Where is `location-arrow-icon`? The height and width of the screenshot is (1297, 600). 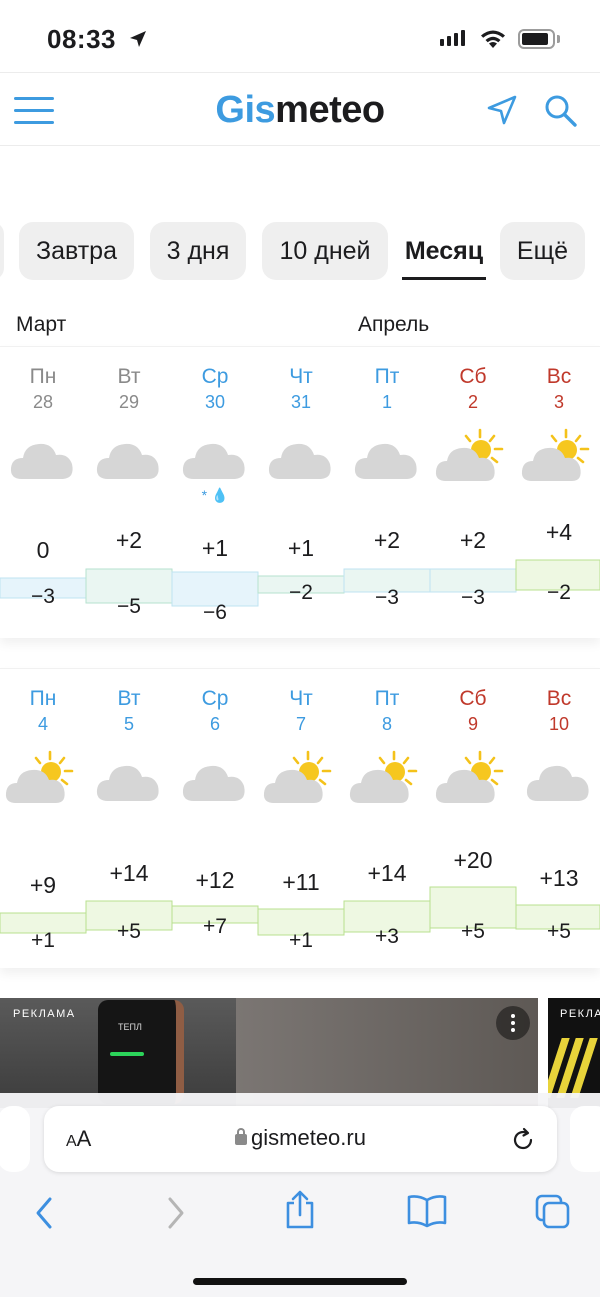
location-arrow-icon is located at coordinates (138, 39).